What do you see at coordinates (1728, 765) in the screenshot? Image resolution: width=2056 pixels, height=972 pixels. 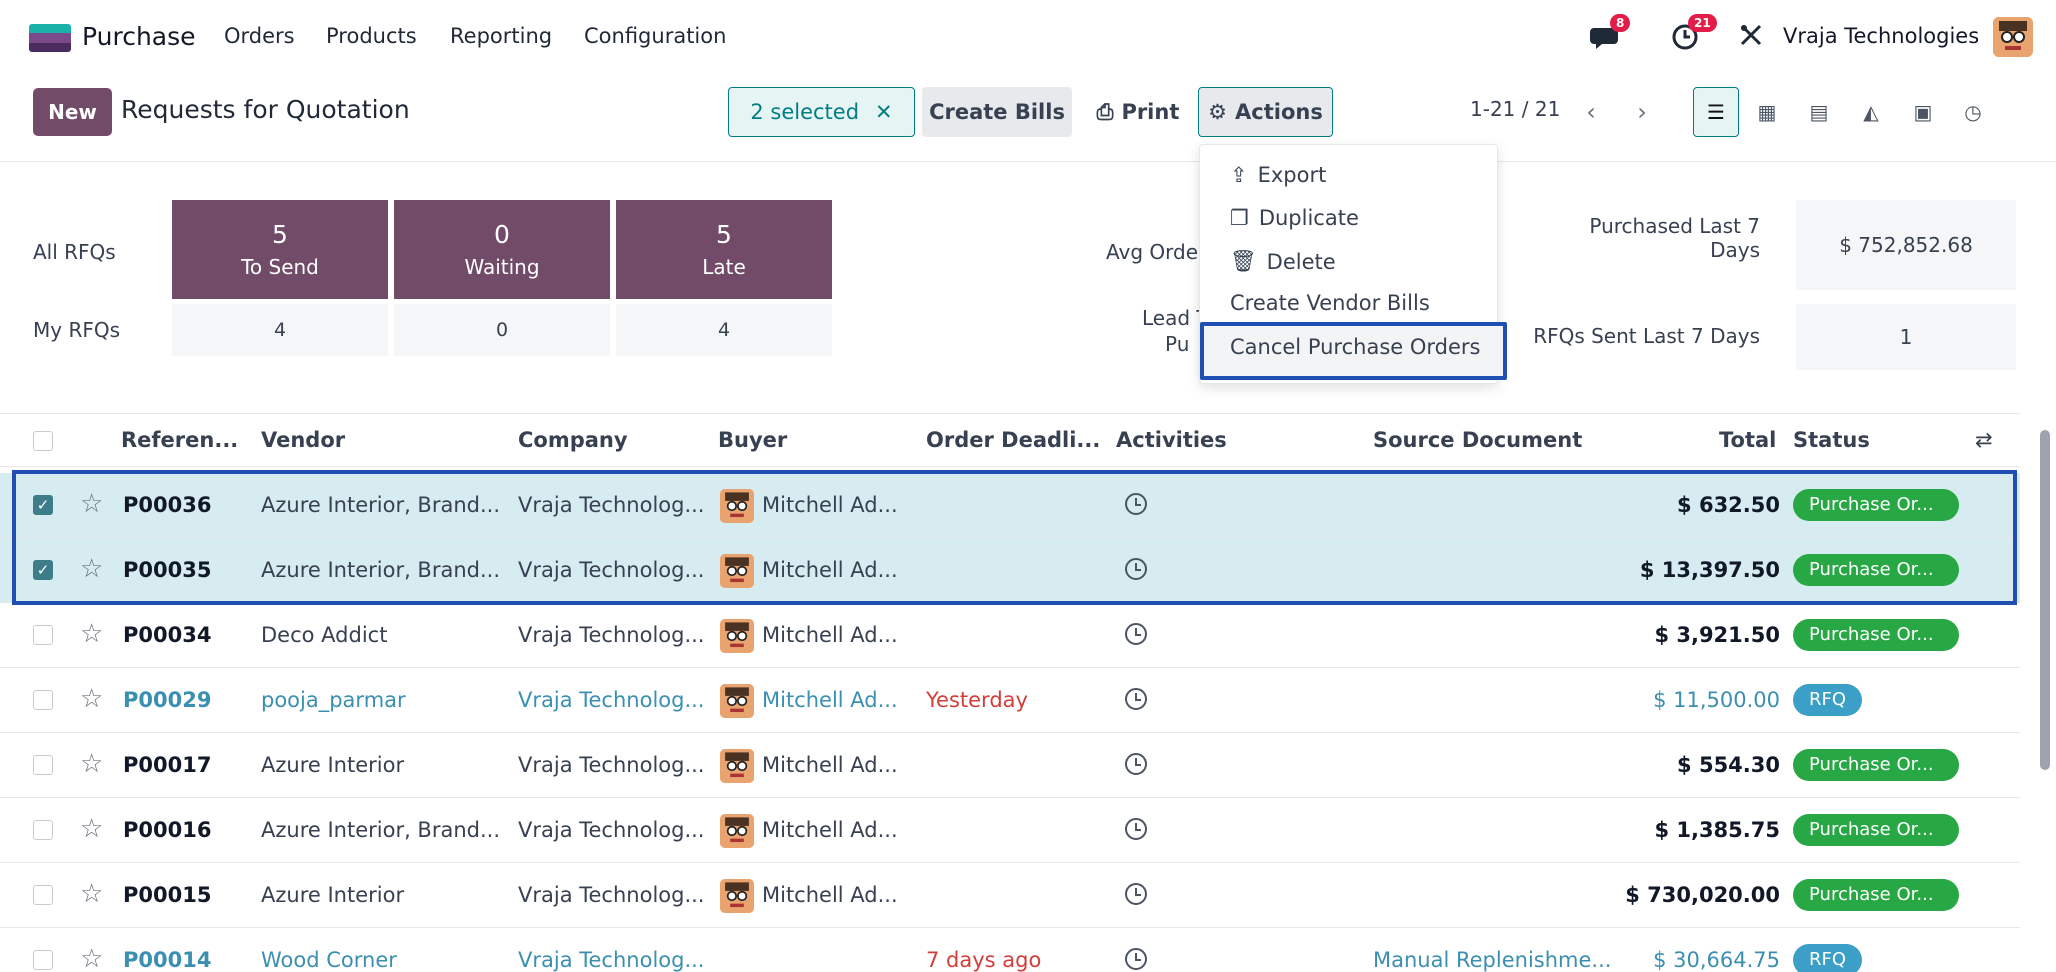 I see `cell-total: $ 554.30` at bounding box center [1728, 765].